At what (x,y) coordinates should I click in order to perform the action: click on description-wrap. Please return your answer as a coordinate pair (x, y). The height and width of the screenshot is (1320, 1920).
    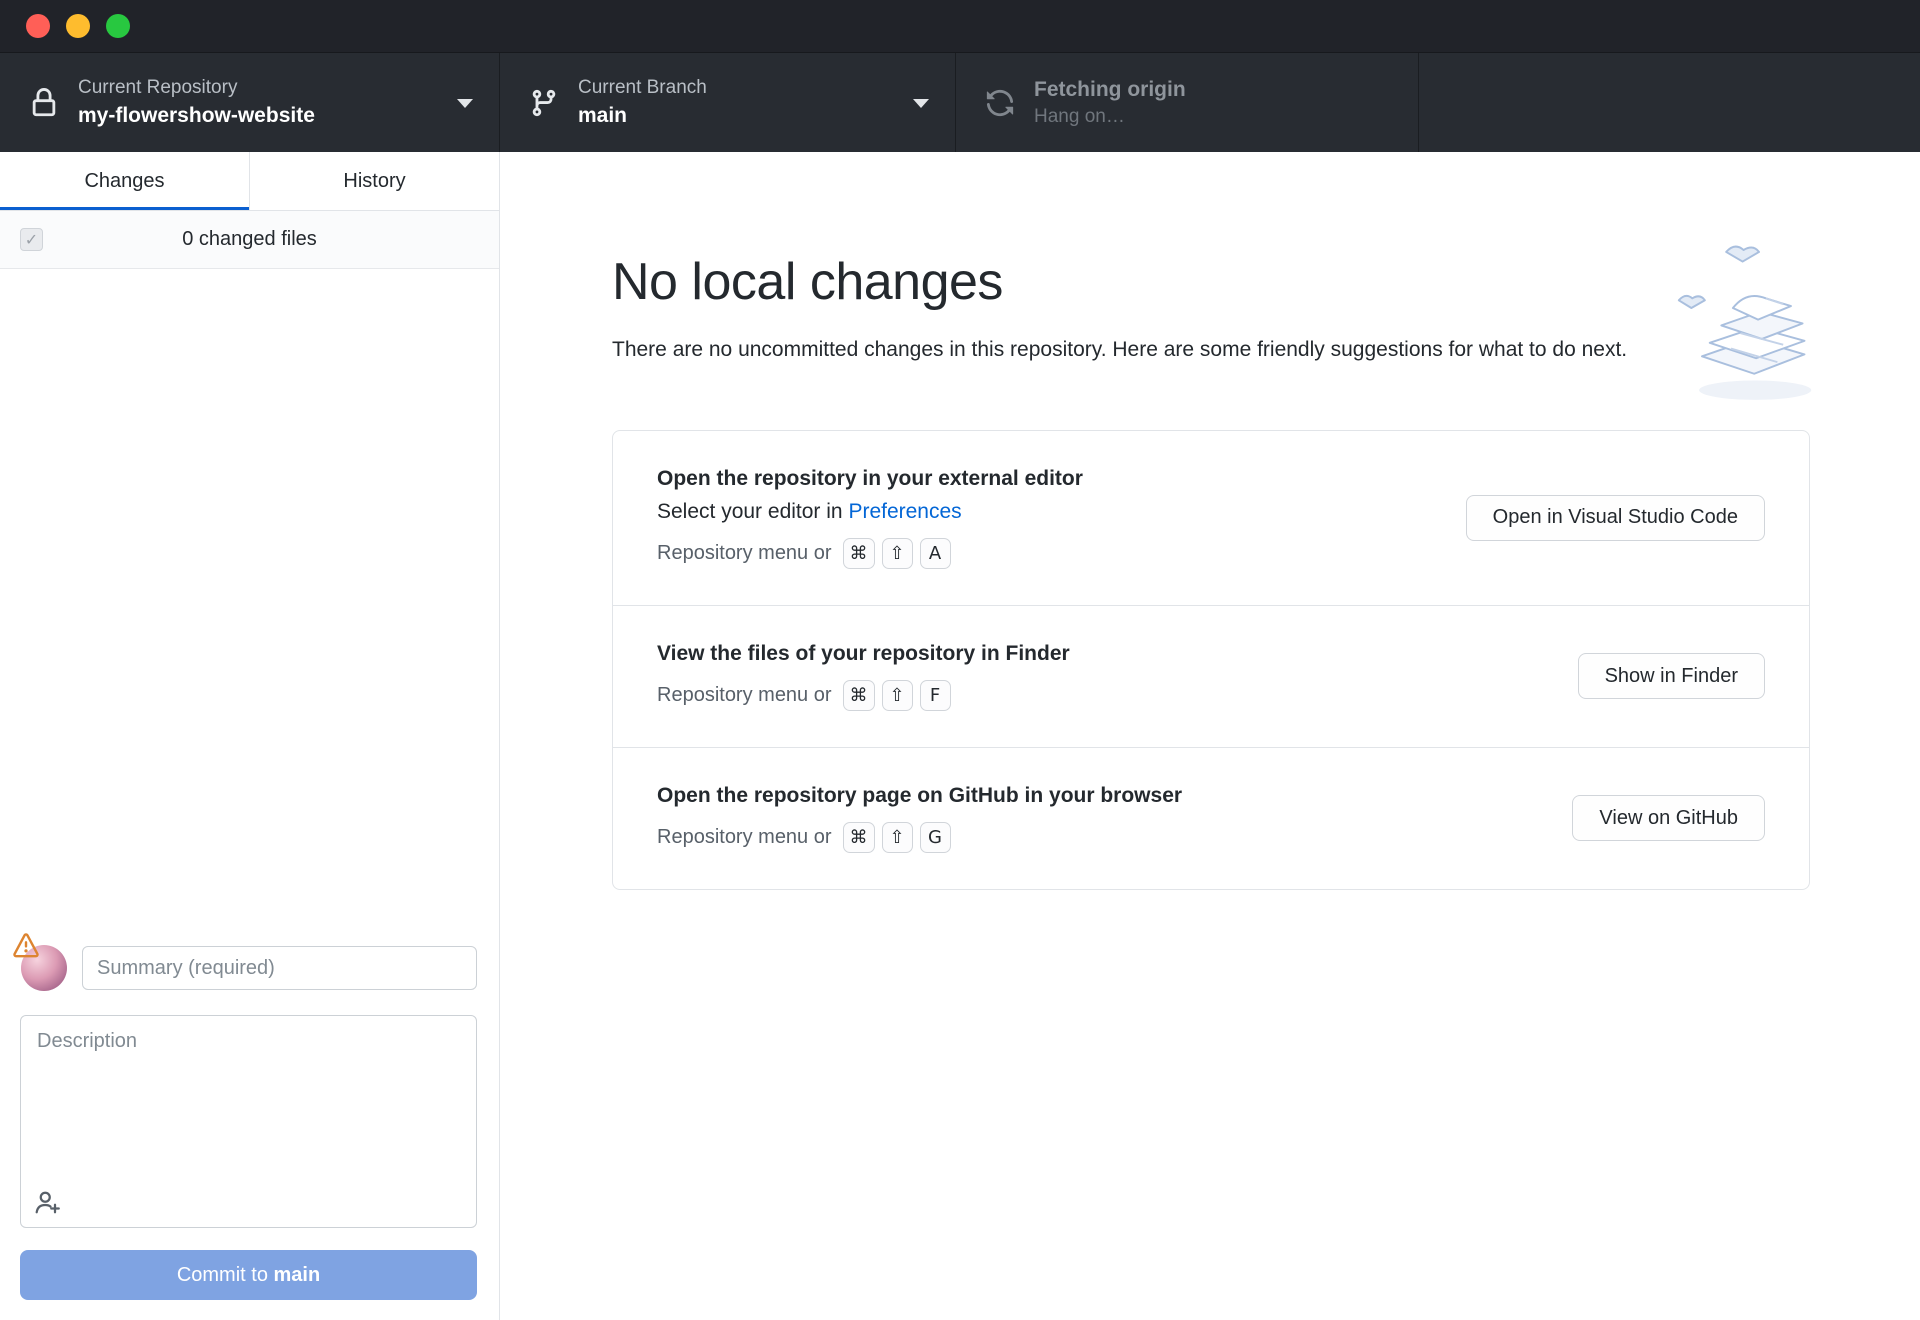
    Looking at the image, I should click on (248, 1121).